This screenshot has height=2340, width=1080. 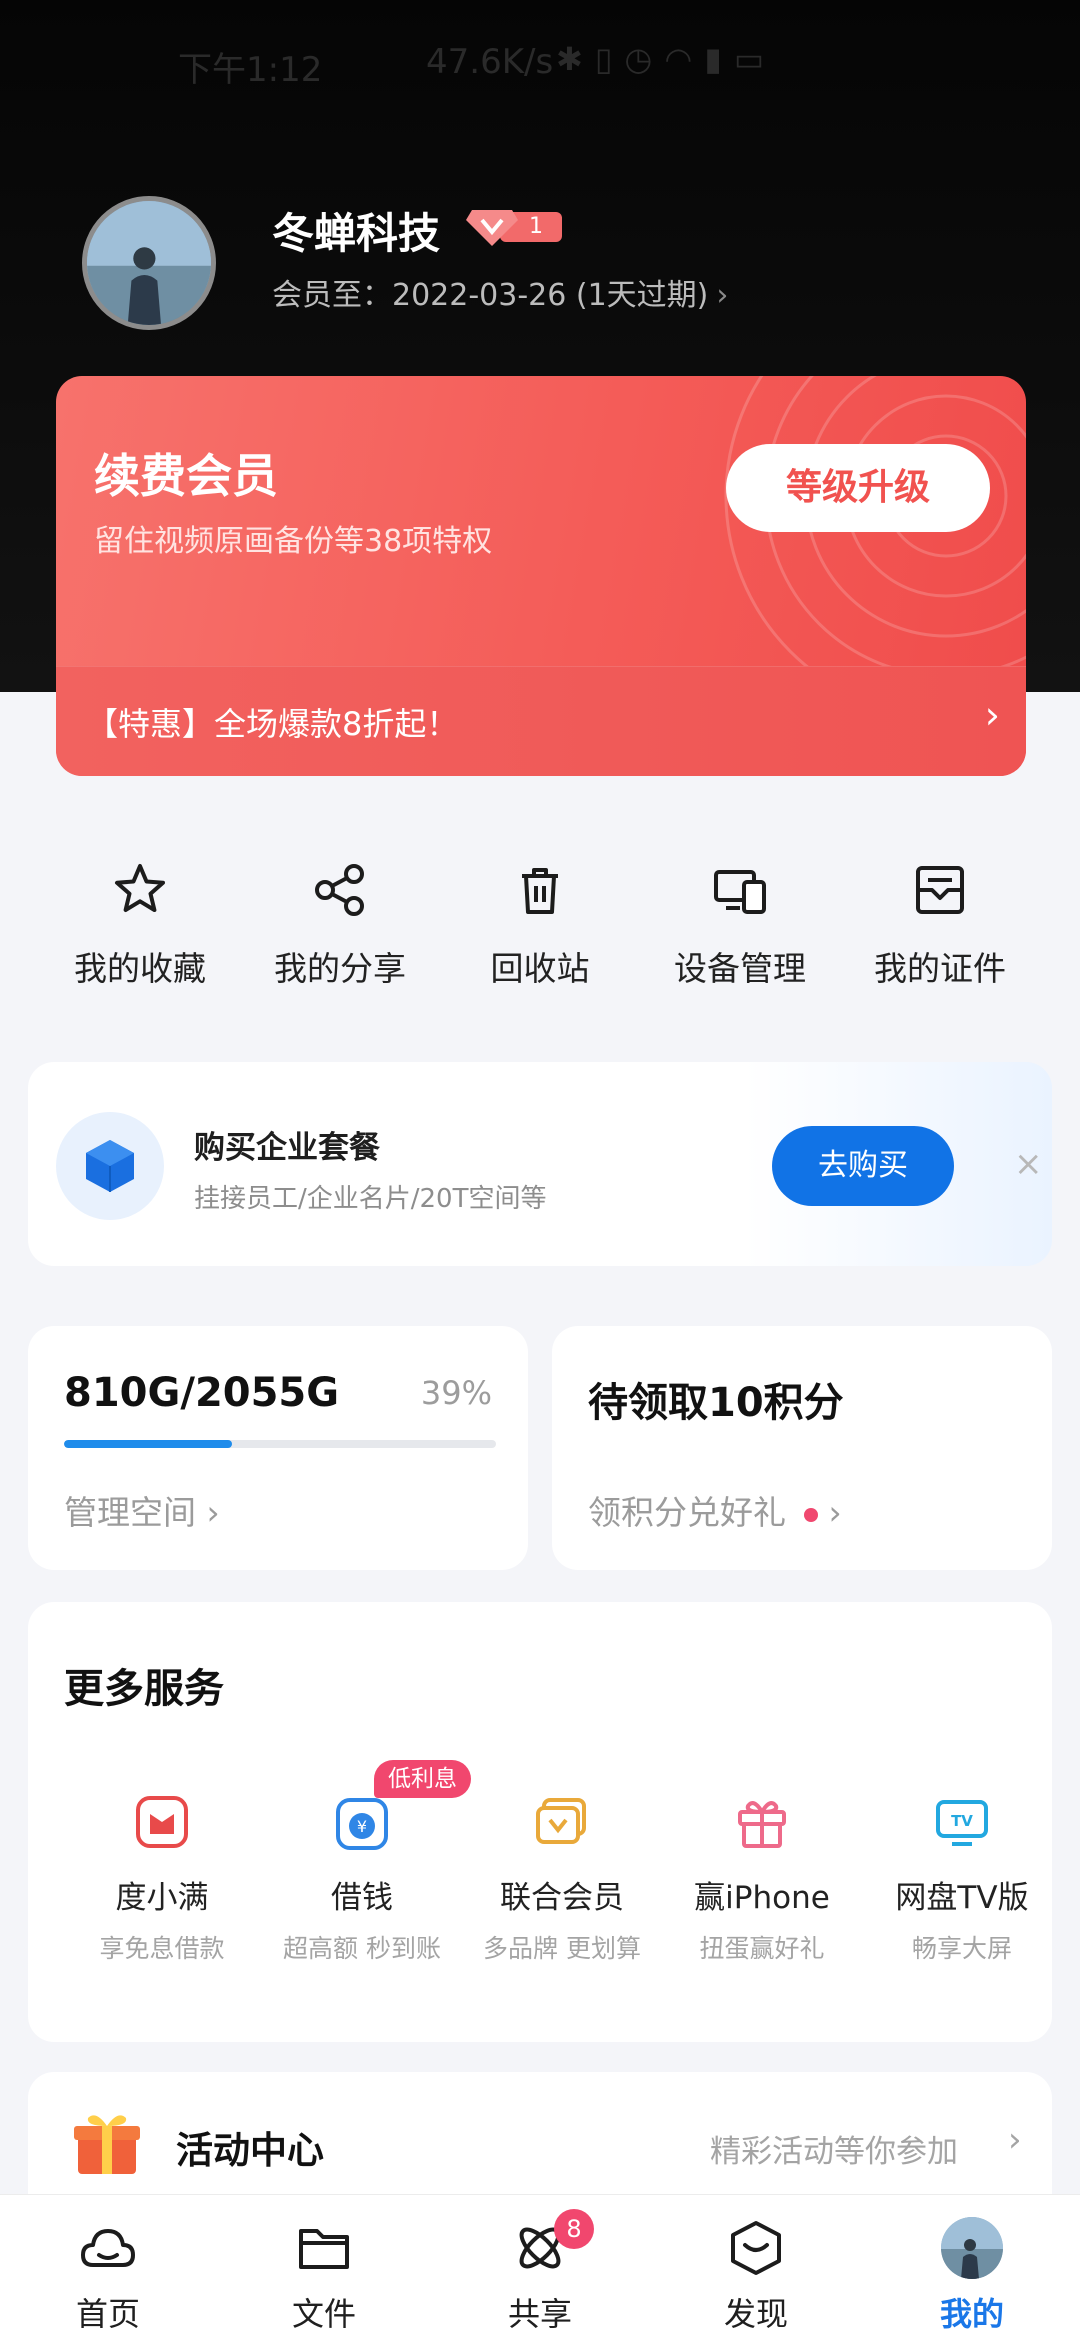 I want to click on vip-level-badge: 1, so click(x=514, y=226).